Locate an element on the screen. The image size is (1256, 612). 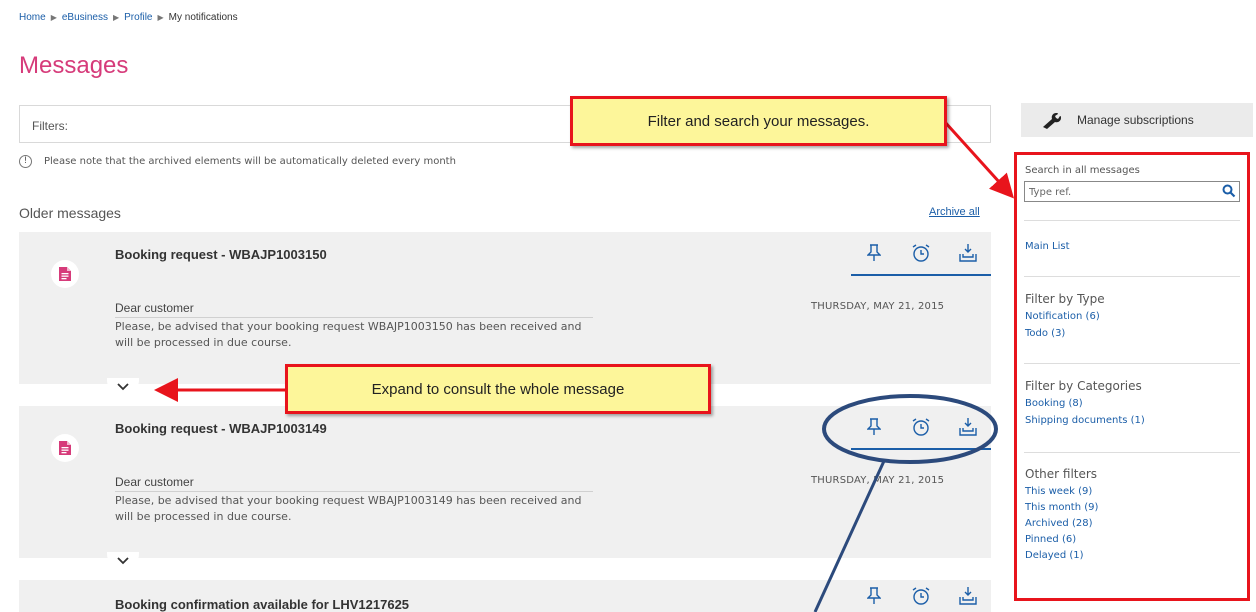
filter-by-categories-heading: Filter by Categories is located at coordinates (1083, 386).